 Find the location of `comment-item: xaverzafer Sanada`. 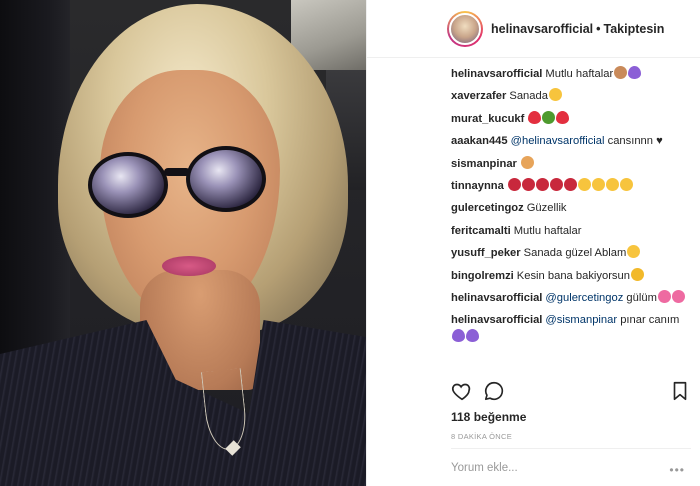

comment-item: xaverzafer Sanada is located at coordinates (571, 96).